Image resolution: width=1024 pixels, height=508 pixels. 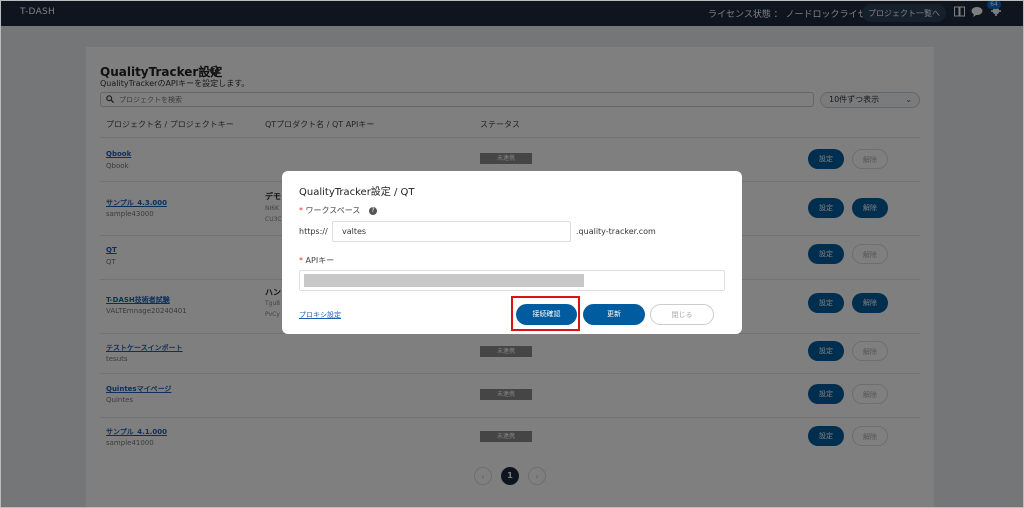 I want to click on url-prefix: https://, so click(x=313, y=231).